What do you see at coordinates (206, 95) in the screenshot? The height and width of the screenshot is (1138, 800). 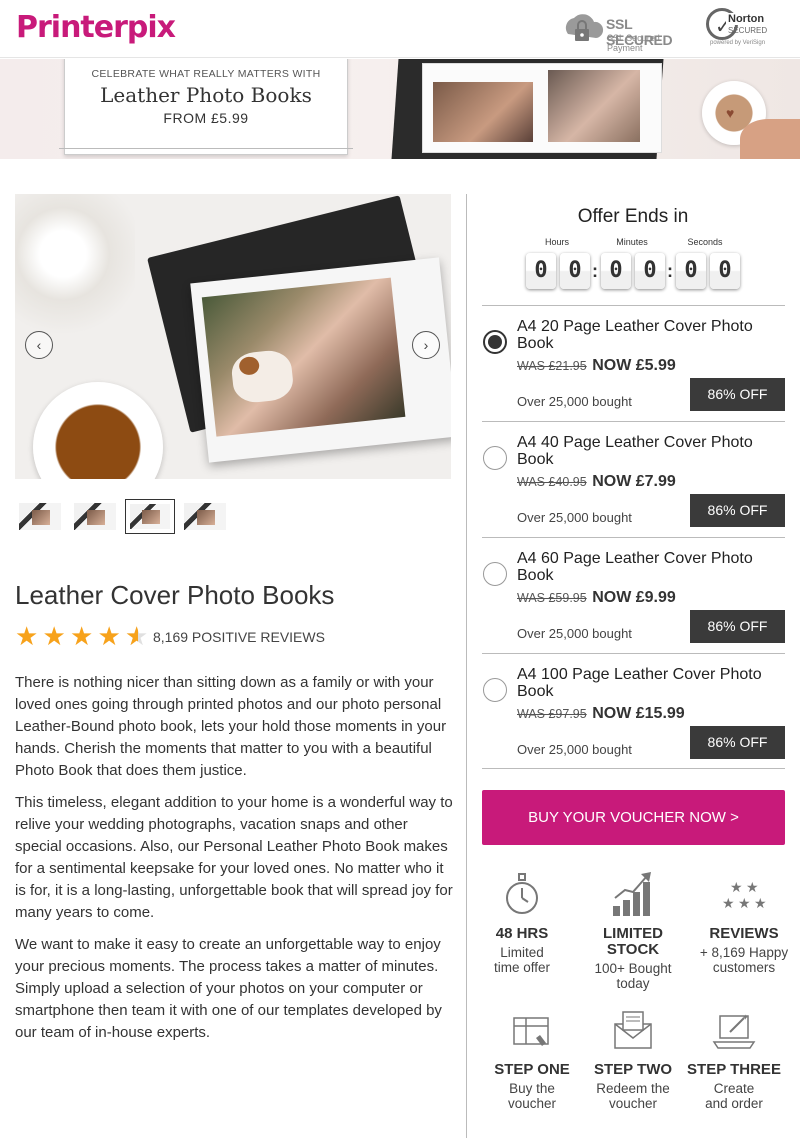 I see `banner-line-2: Leather Photo Books` at bounding box center [206, 95].